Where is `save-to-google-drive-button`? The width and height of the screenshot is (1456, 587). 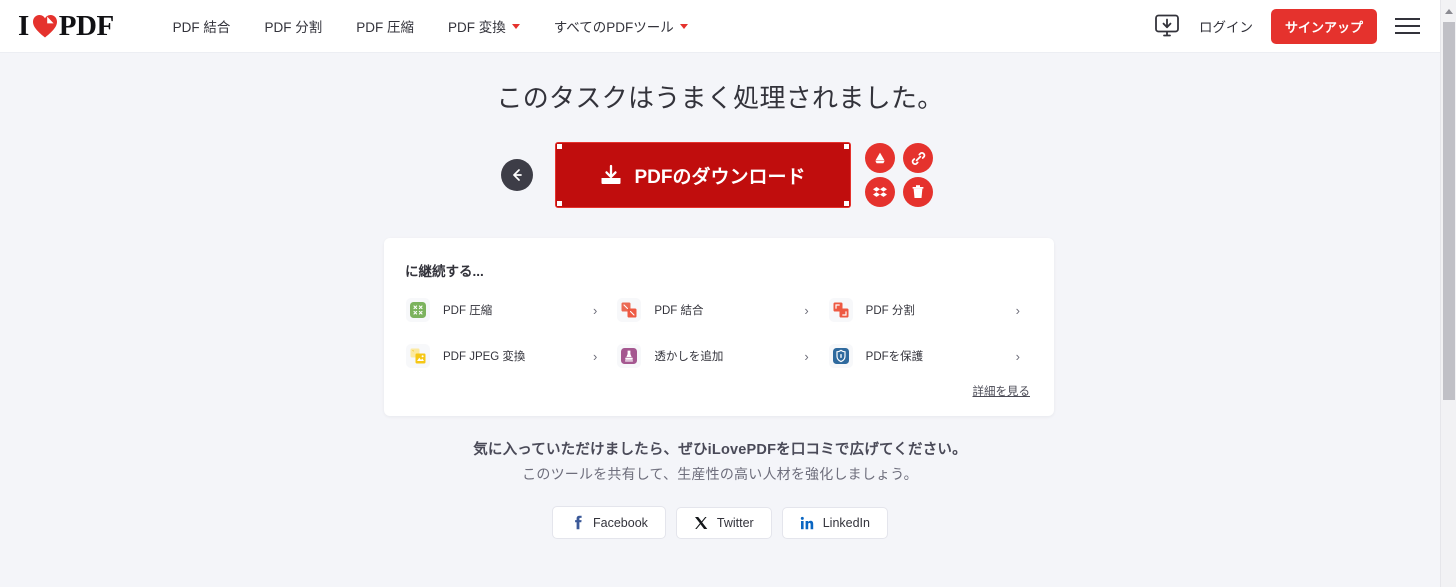 save-to-google-drive-button is located at coordinates (880, 158).